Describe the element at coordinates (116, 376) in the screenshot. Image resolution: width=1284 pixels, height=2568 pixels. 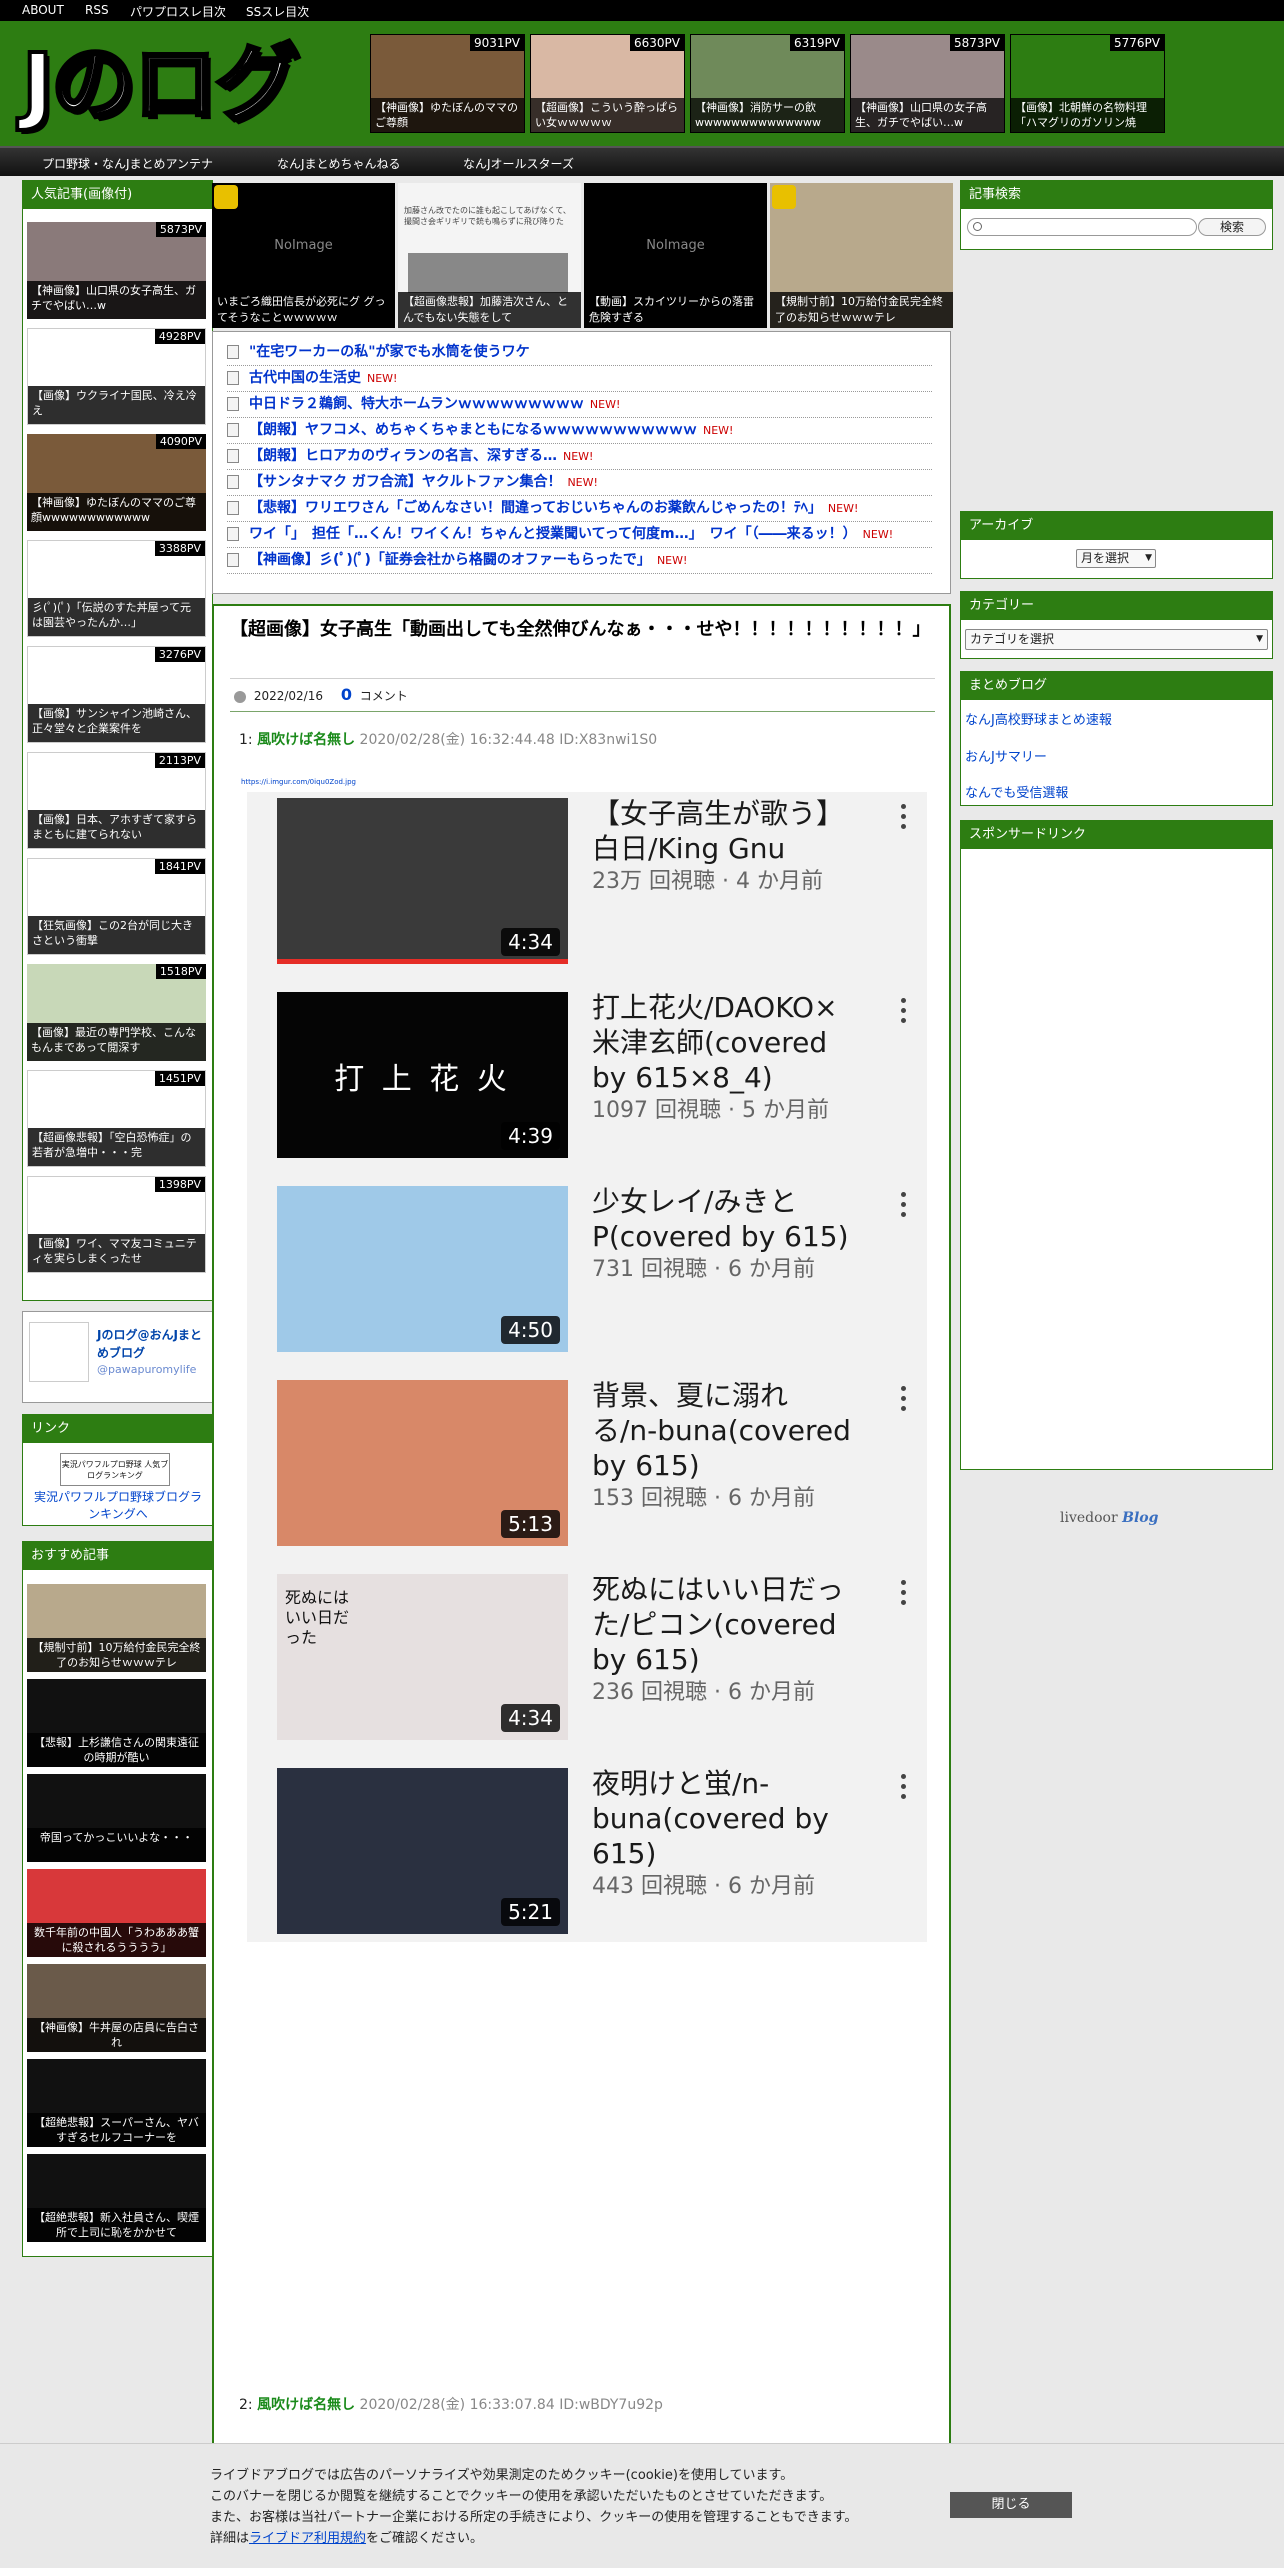
I see `popular-article: 4928PV 【画像】ウクライナ国民、冷え冷え` at that location.